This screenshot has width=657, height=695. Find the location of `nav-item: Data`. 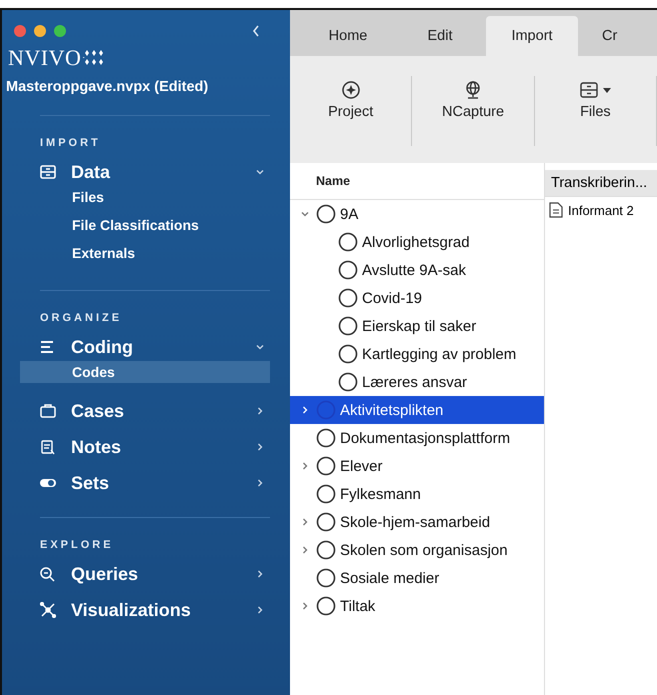

nav-item: Data is located at coordinates (146, 172).